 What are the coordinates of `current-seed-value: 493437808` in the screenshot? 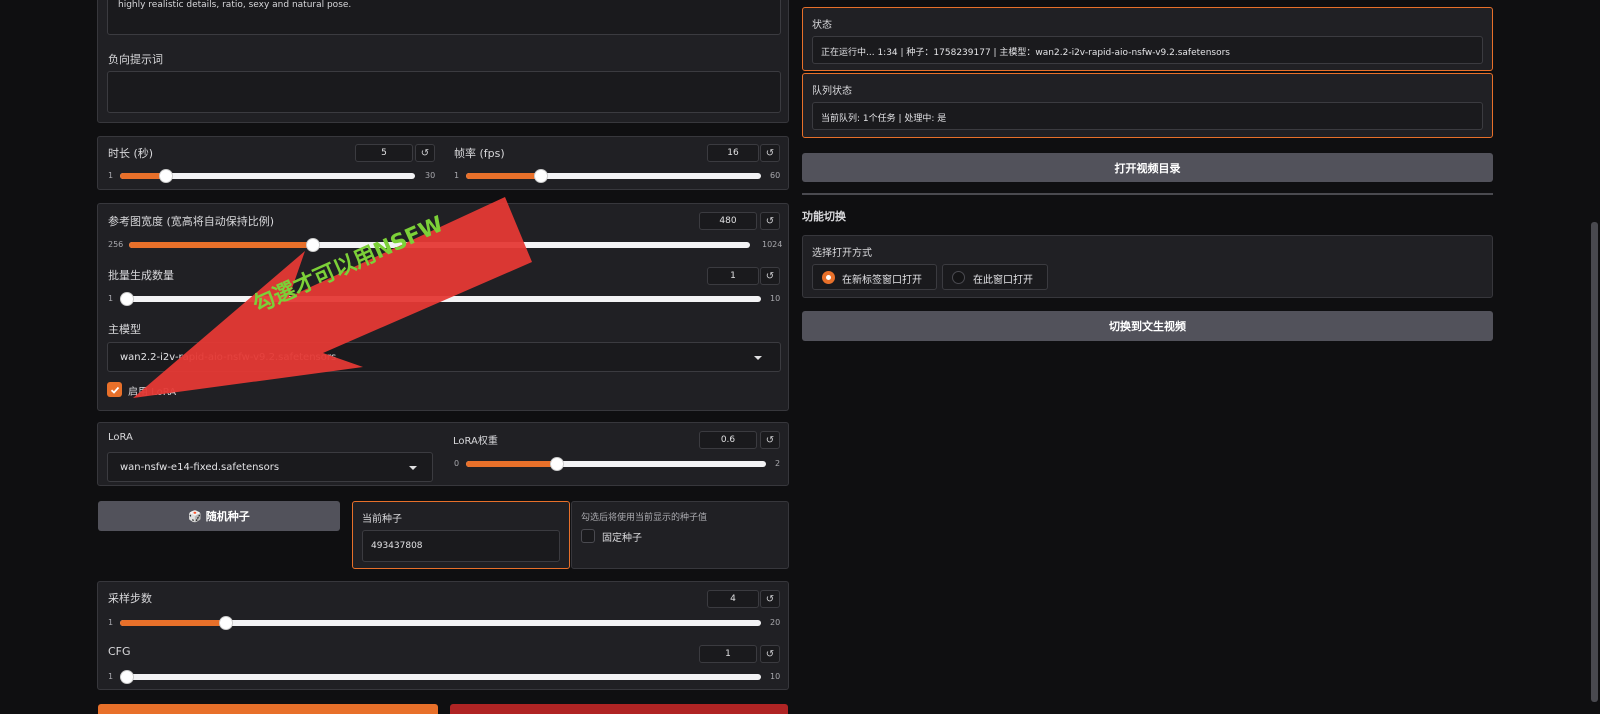 It's located at (397, 546).